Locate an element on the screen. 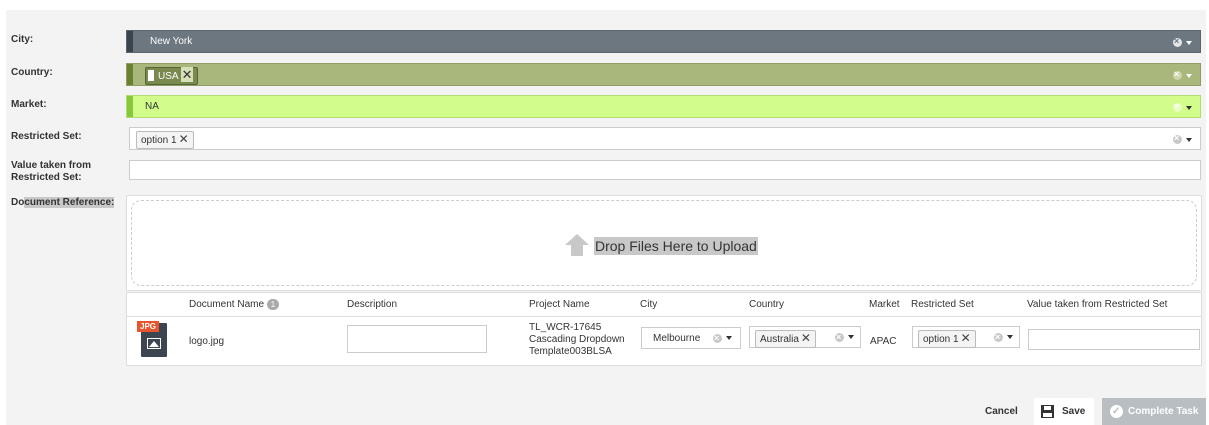 This screenshot has height=425, width=1209. restricted-set-chip-label: option 1 is located at coordinates (159, 140).